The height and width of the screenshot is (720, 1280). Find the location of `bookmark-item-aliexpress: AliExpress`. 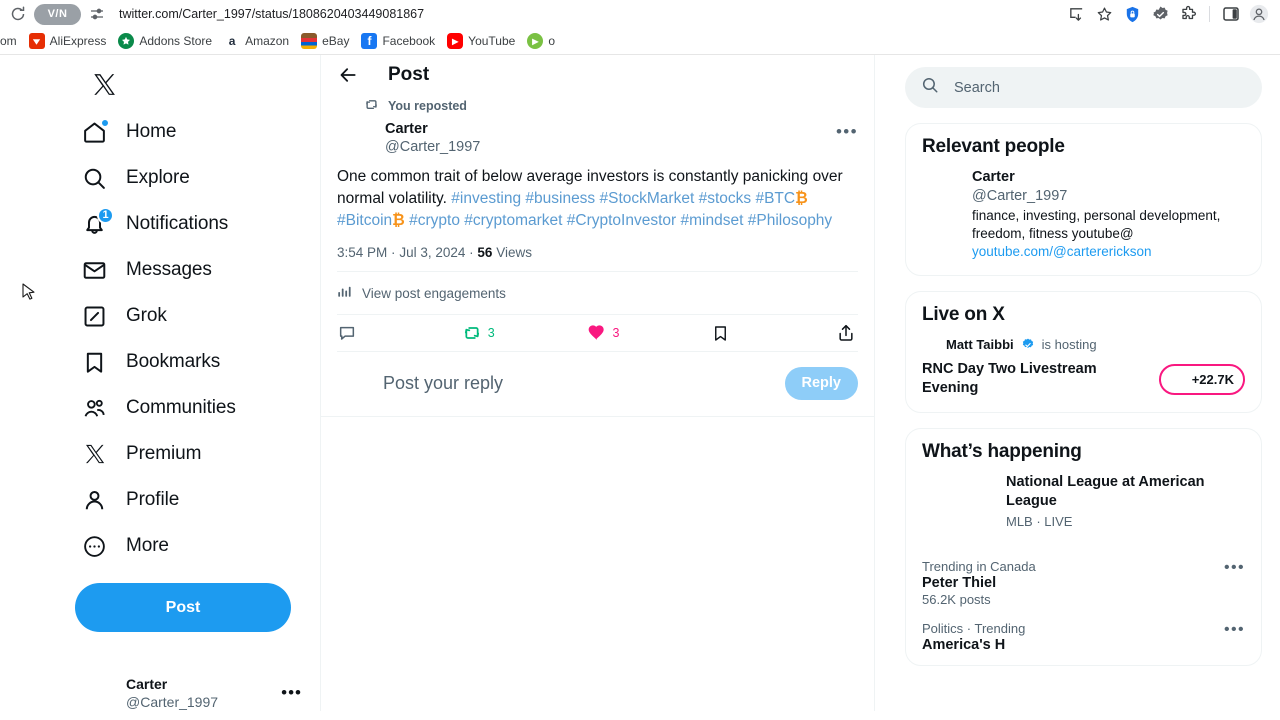

bookmark-item-aliexpress: AliExpress is located at coordinates (67, 41).